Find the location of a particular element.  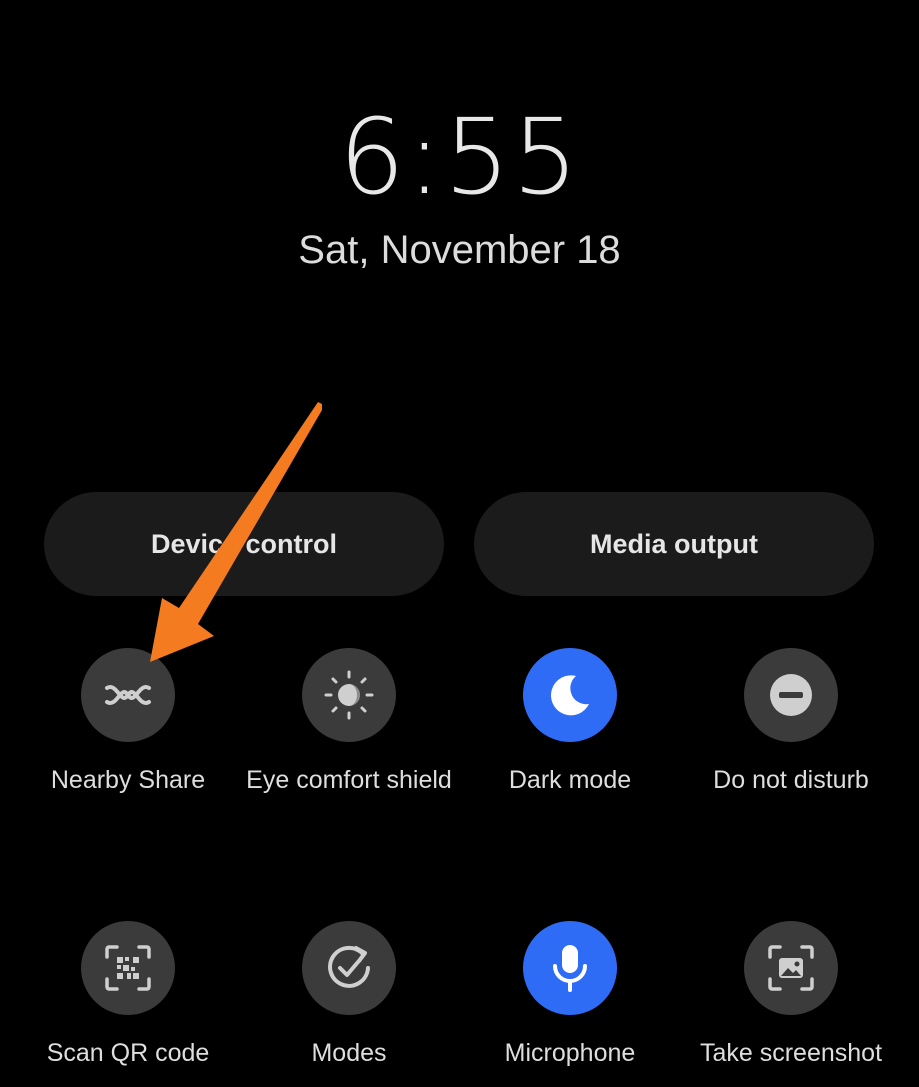

scan-qr-toggle is located at coordinates (128, 968).